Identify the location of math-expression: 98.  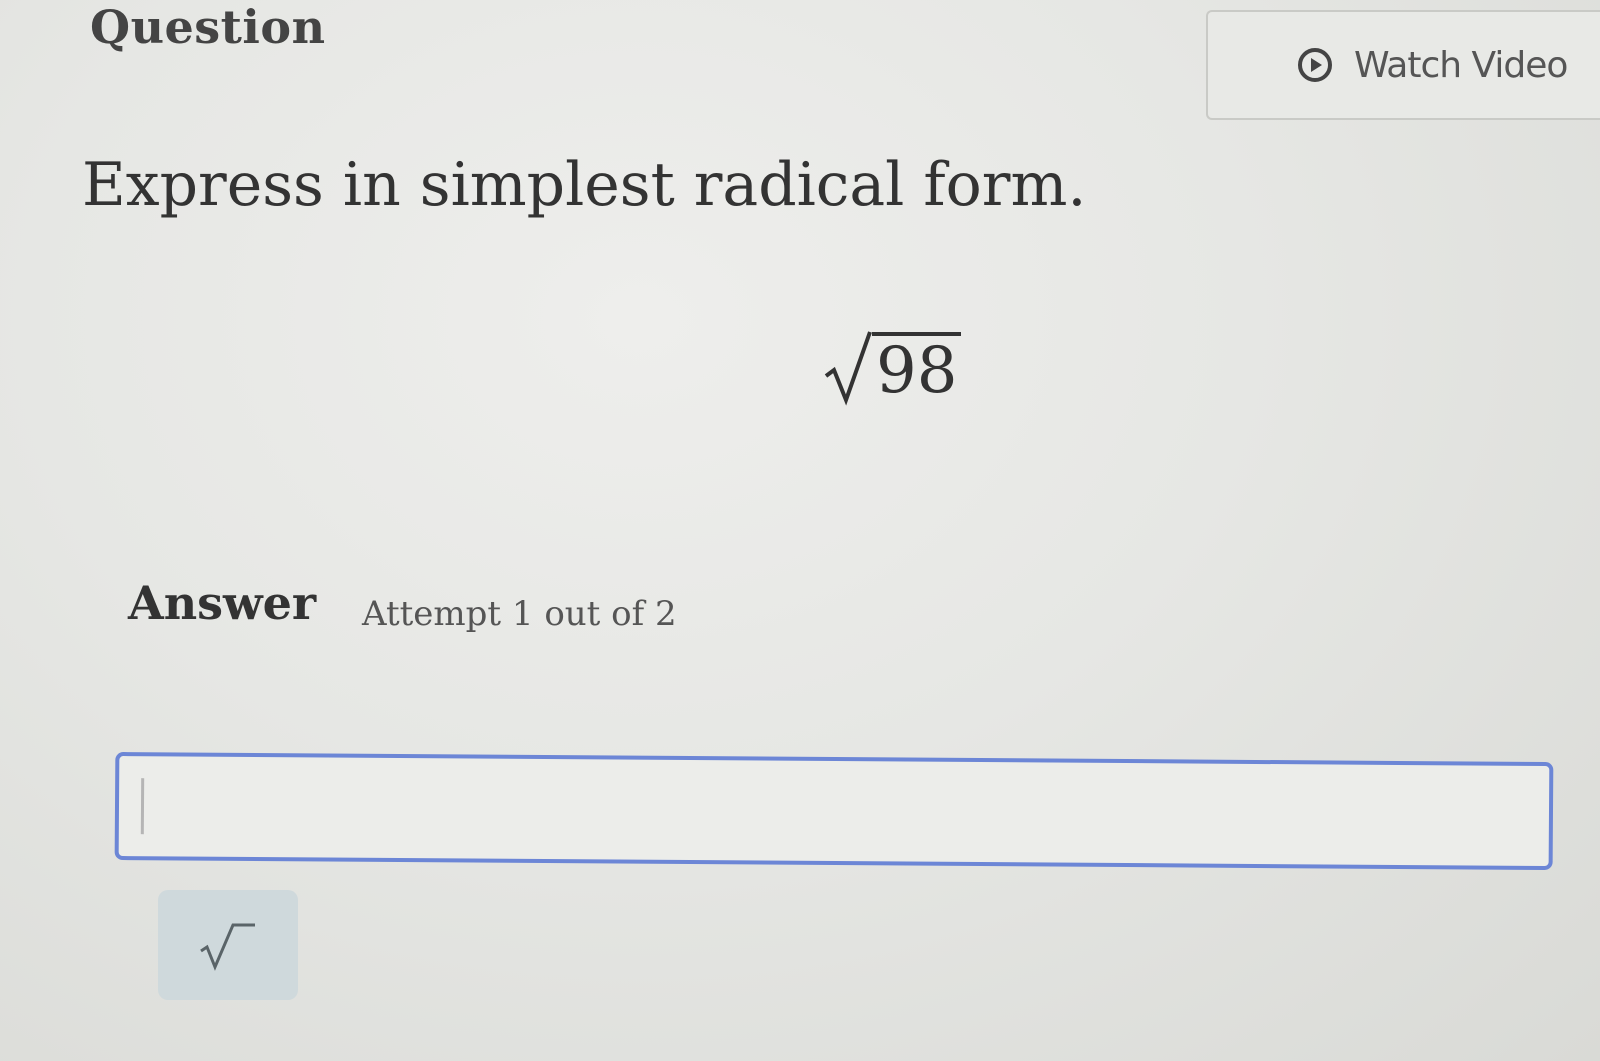
(893, 366).